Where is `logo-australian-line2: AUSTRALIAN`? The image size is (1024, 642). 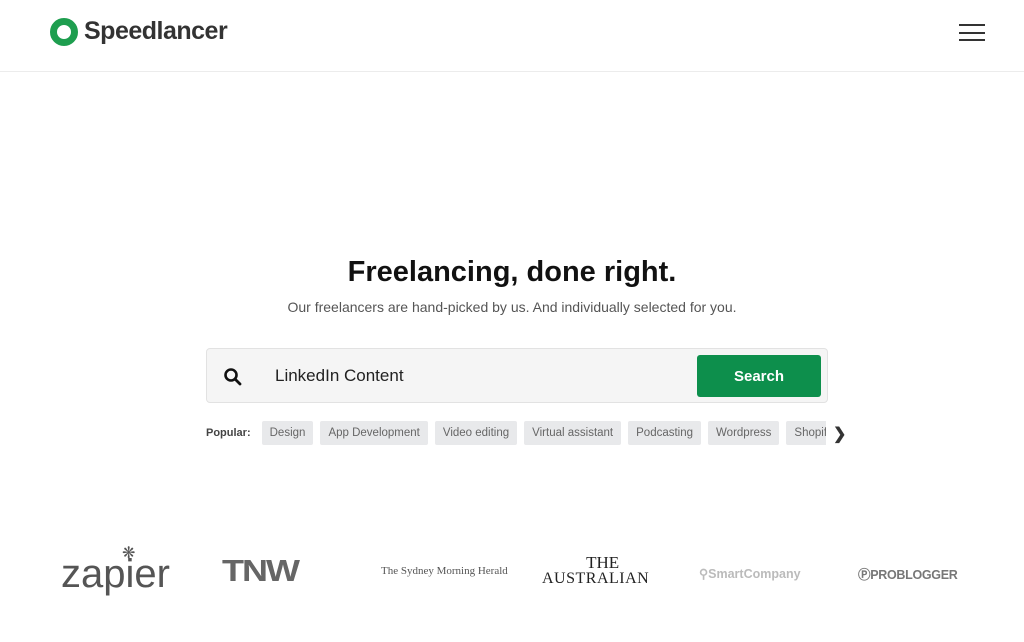
logo-australian-line2: AUSTRALIAN is located at coordinates (596, 578).